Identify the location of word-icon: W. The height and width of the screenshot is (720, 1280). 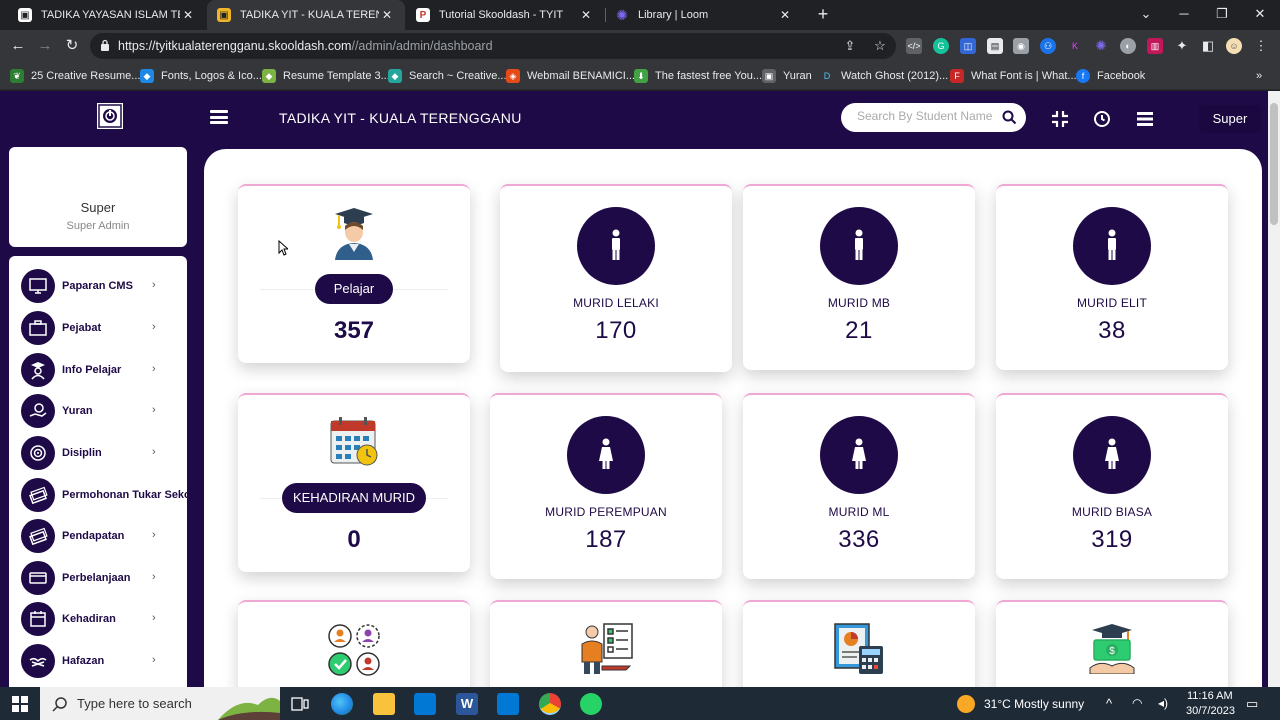
(467, 704).